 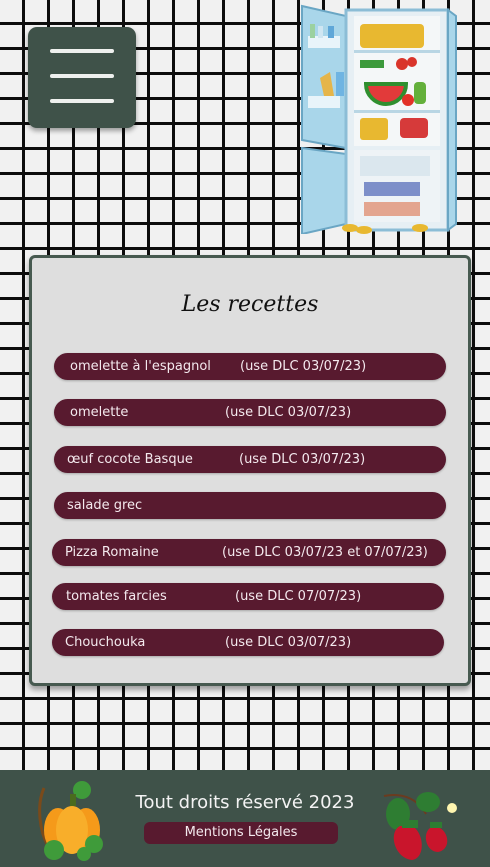 What do you see at coordinates (298, 596) in the screenshot?
I see `recipe-dlc: (use DLC 07/07/23)` at bounding box center [298, 596].